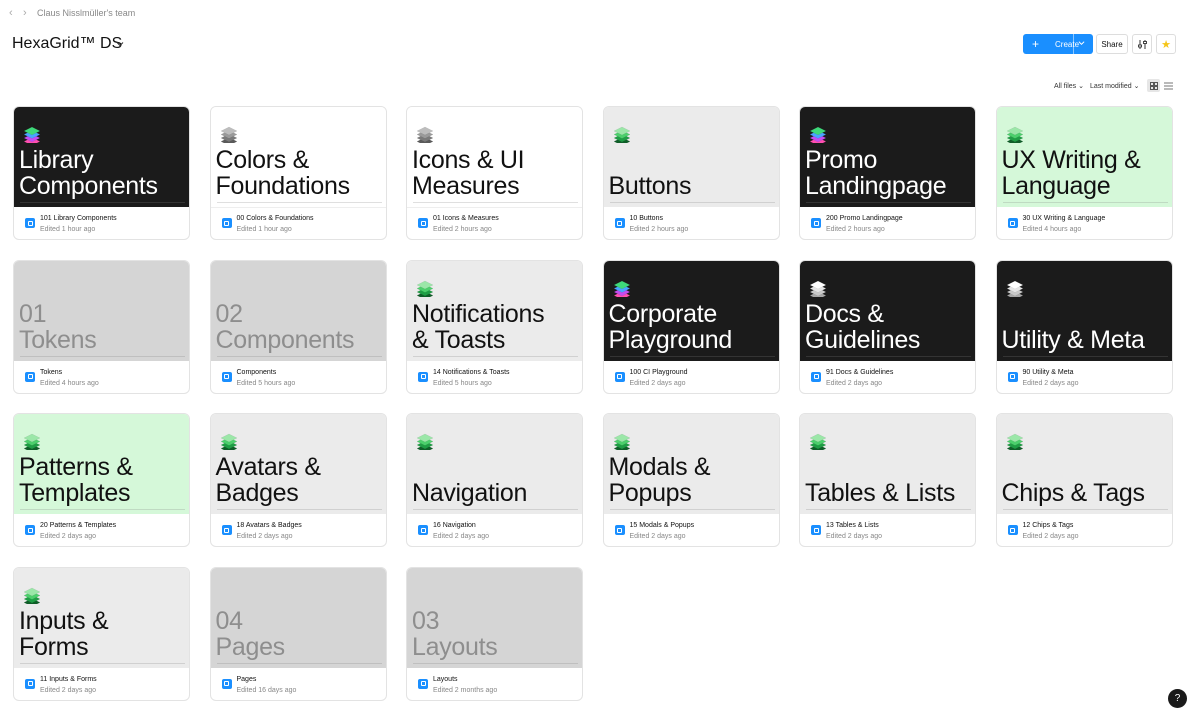 The width and height of the screenshot is (1200, 720). What do you see at coordinates (887, 464) in the screenshot?
I see `file-thumbnail: Tables & Lists` at bounding box center [887, 464].